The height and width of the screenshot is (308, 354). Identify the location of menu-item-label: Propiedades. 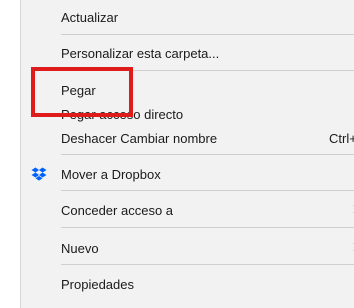
(97, 284).